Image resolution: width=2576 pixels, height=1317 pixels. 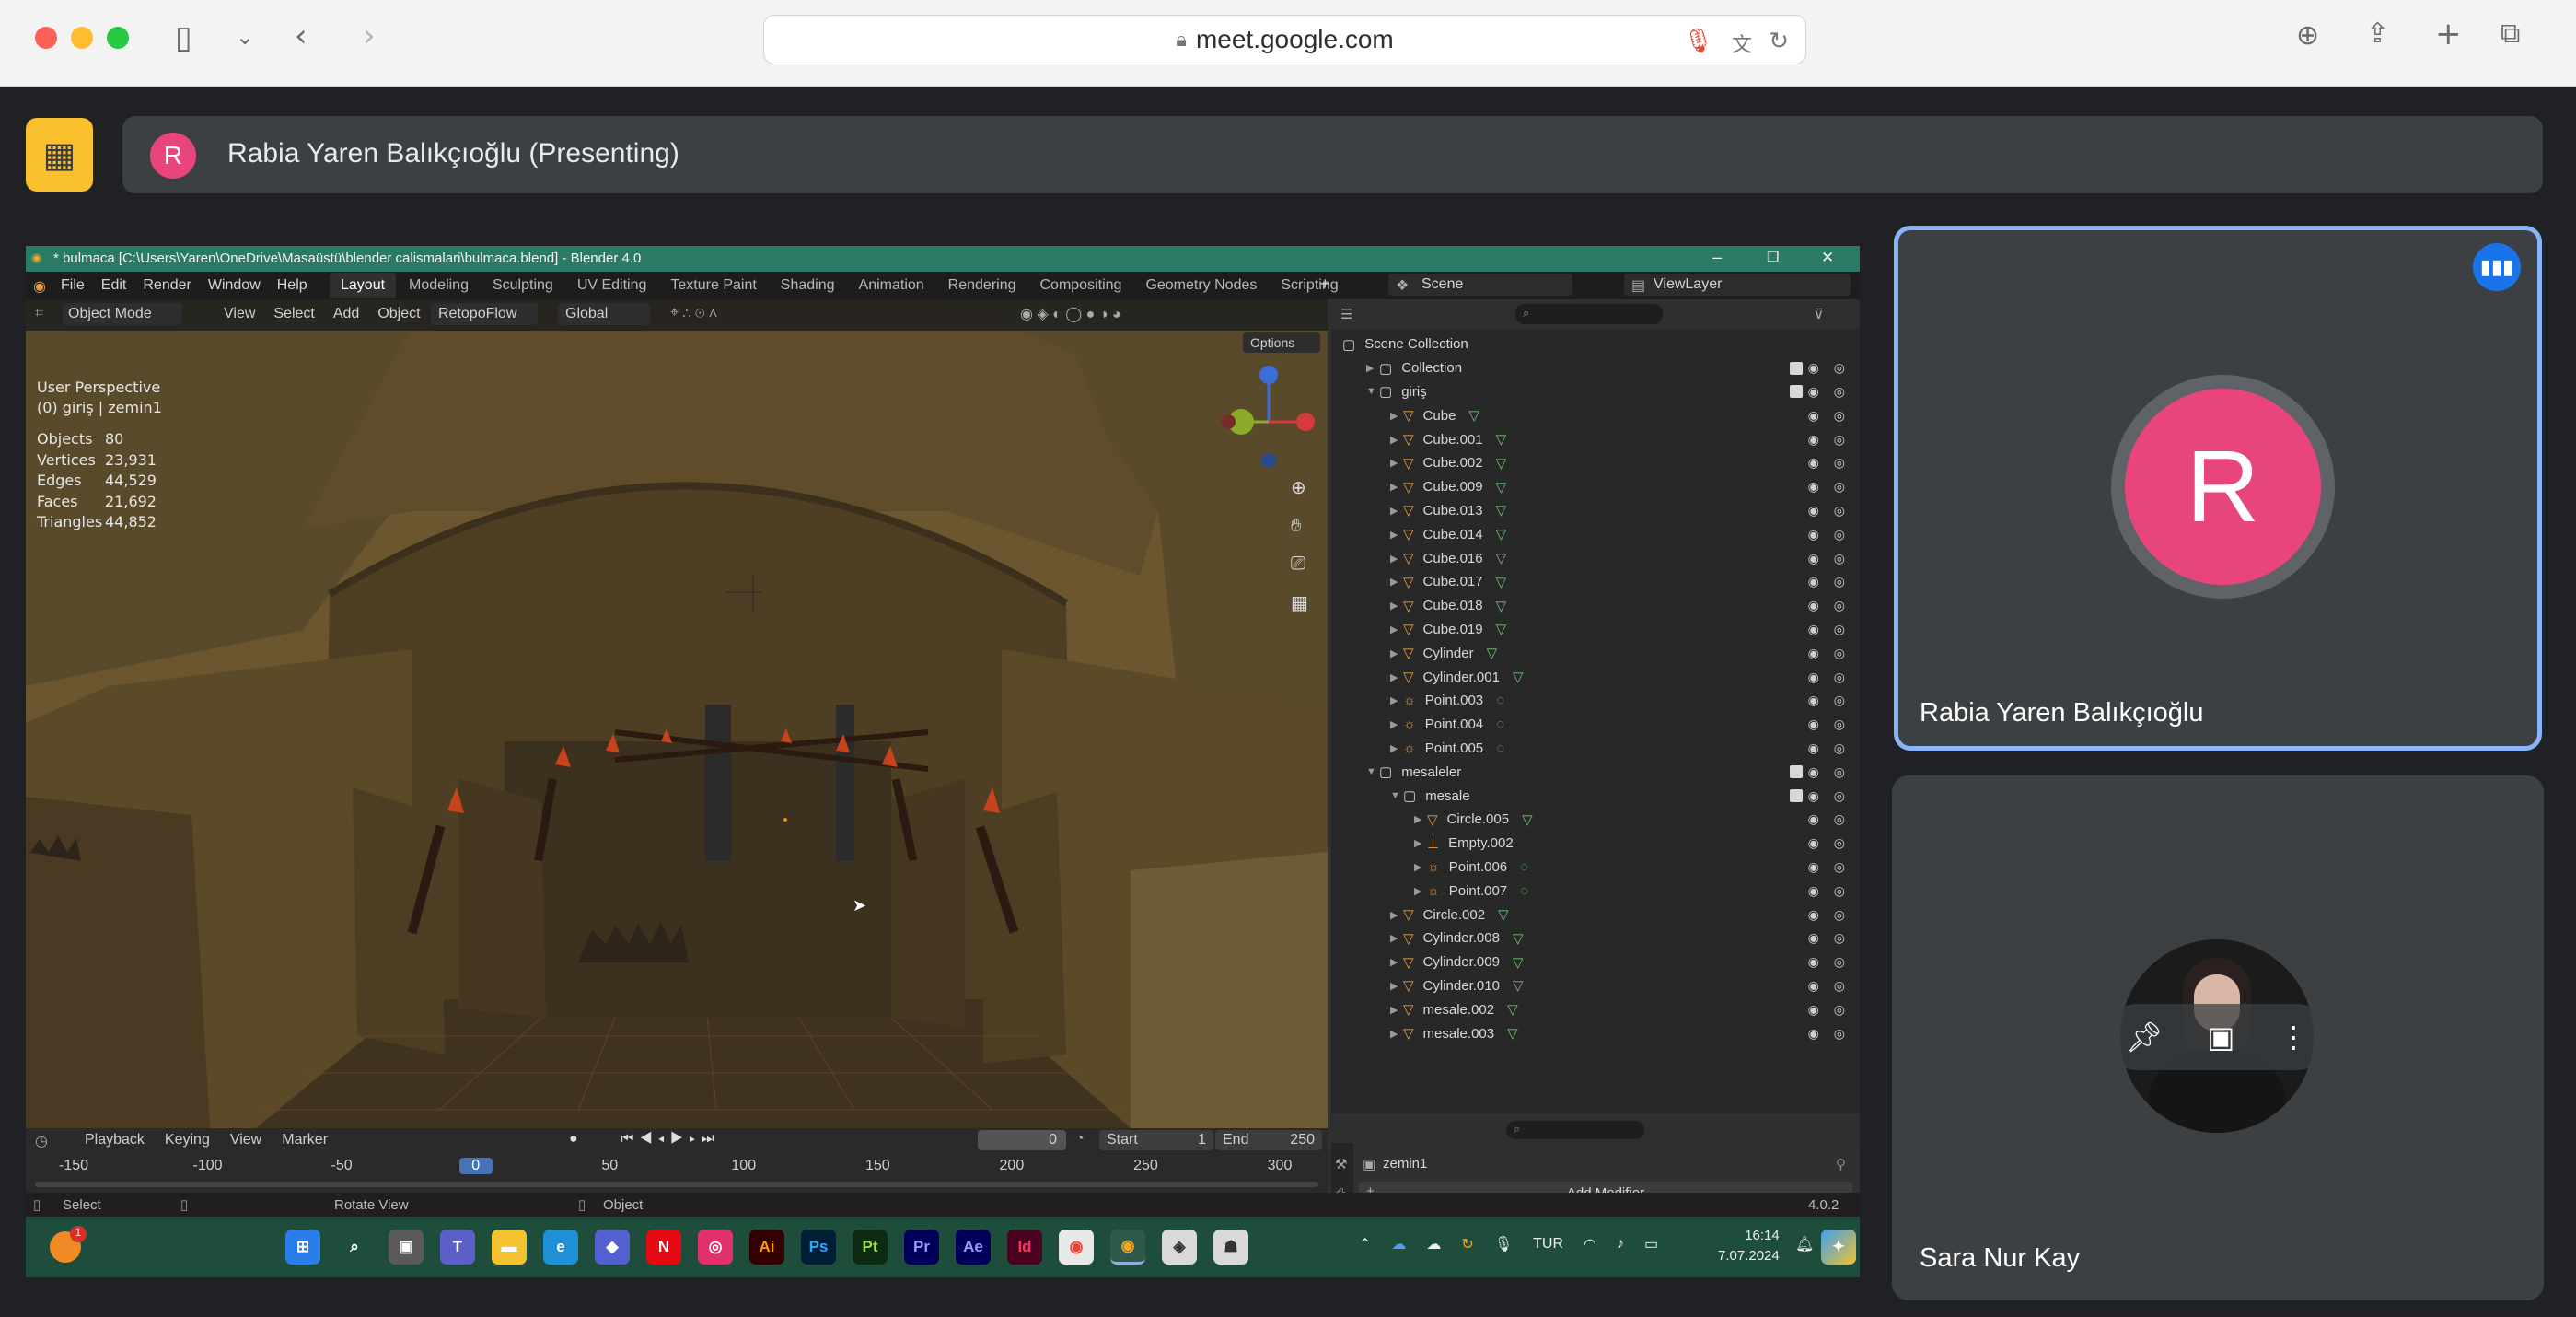 I want to click on frame-photo-icon: ▣, so click(x=2220, y=1038).